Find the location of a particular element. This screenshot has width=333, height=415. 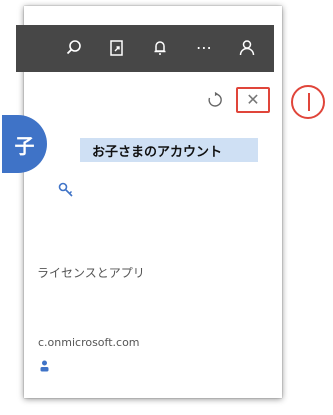

account-name: お子さまのアカウント is located at coordinates (157, 152).